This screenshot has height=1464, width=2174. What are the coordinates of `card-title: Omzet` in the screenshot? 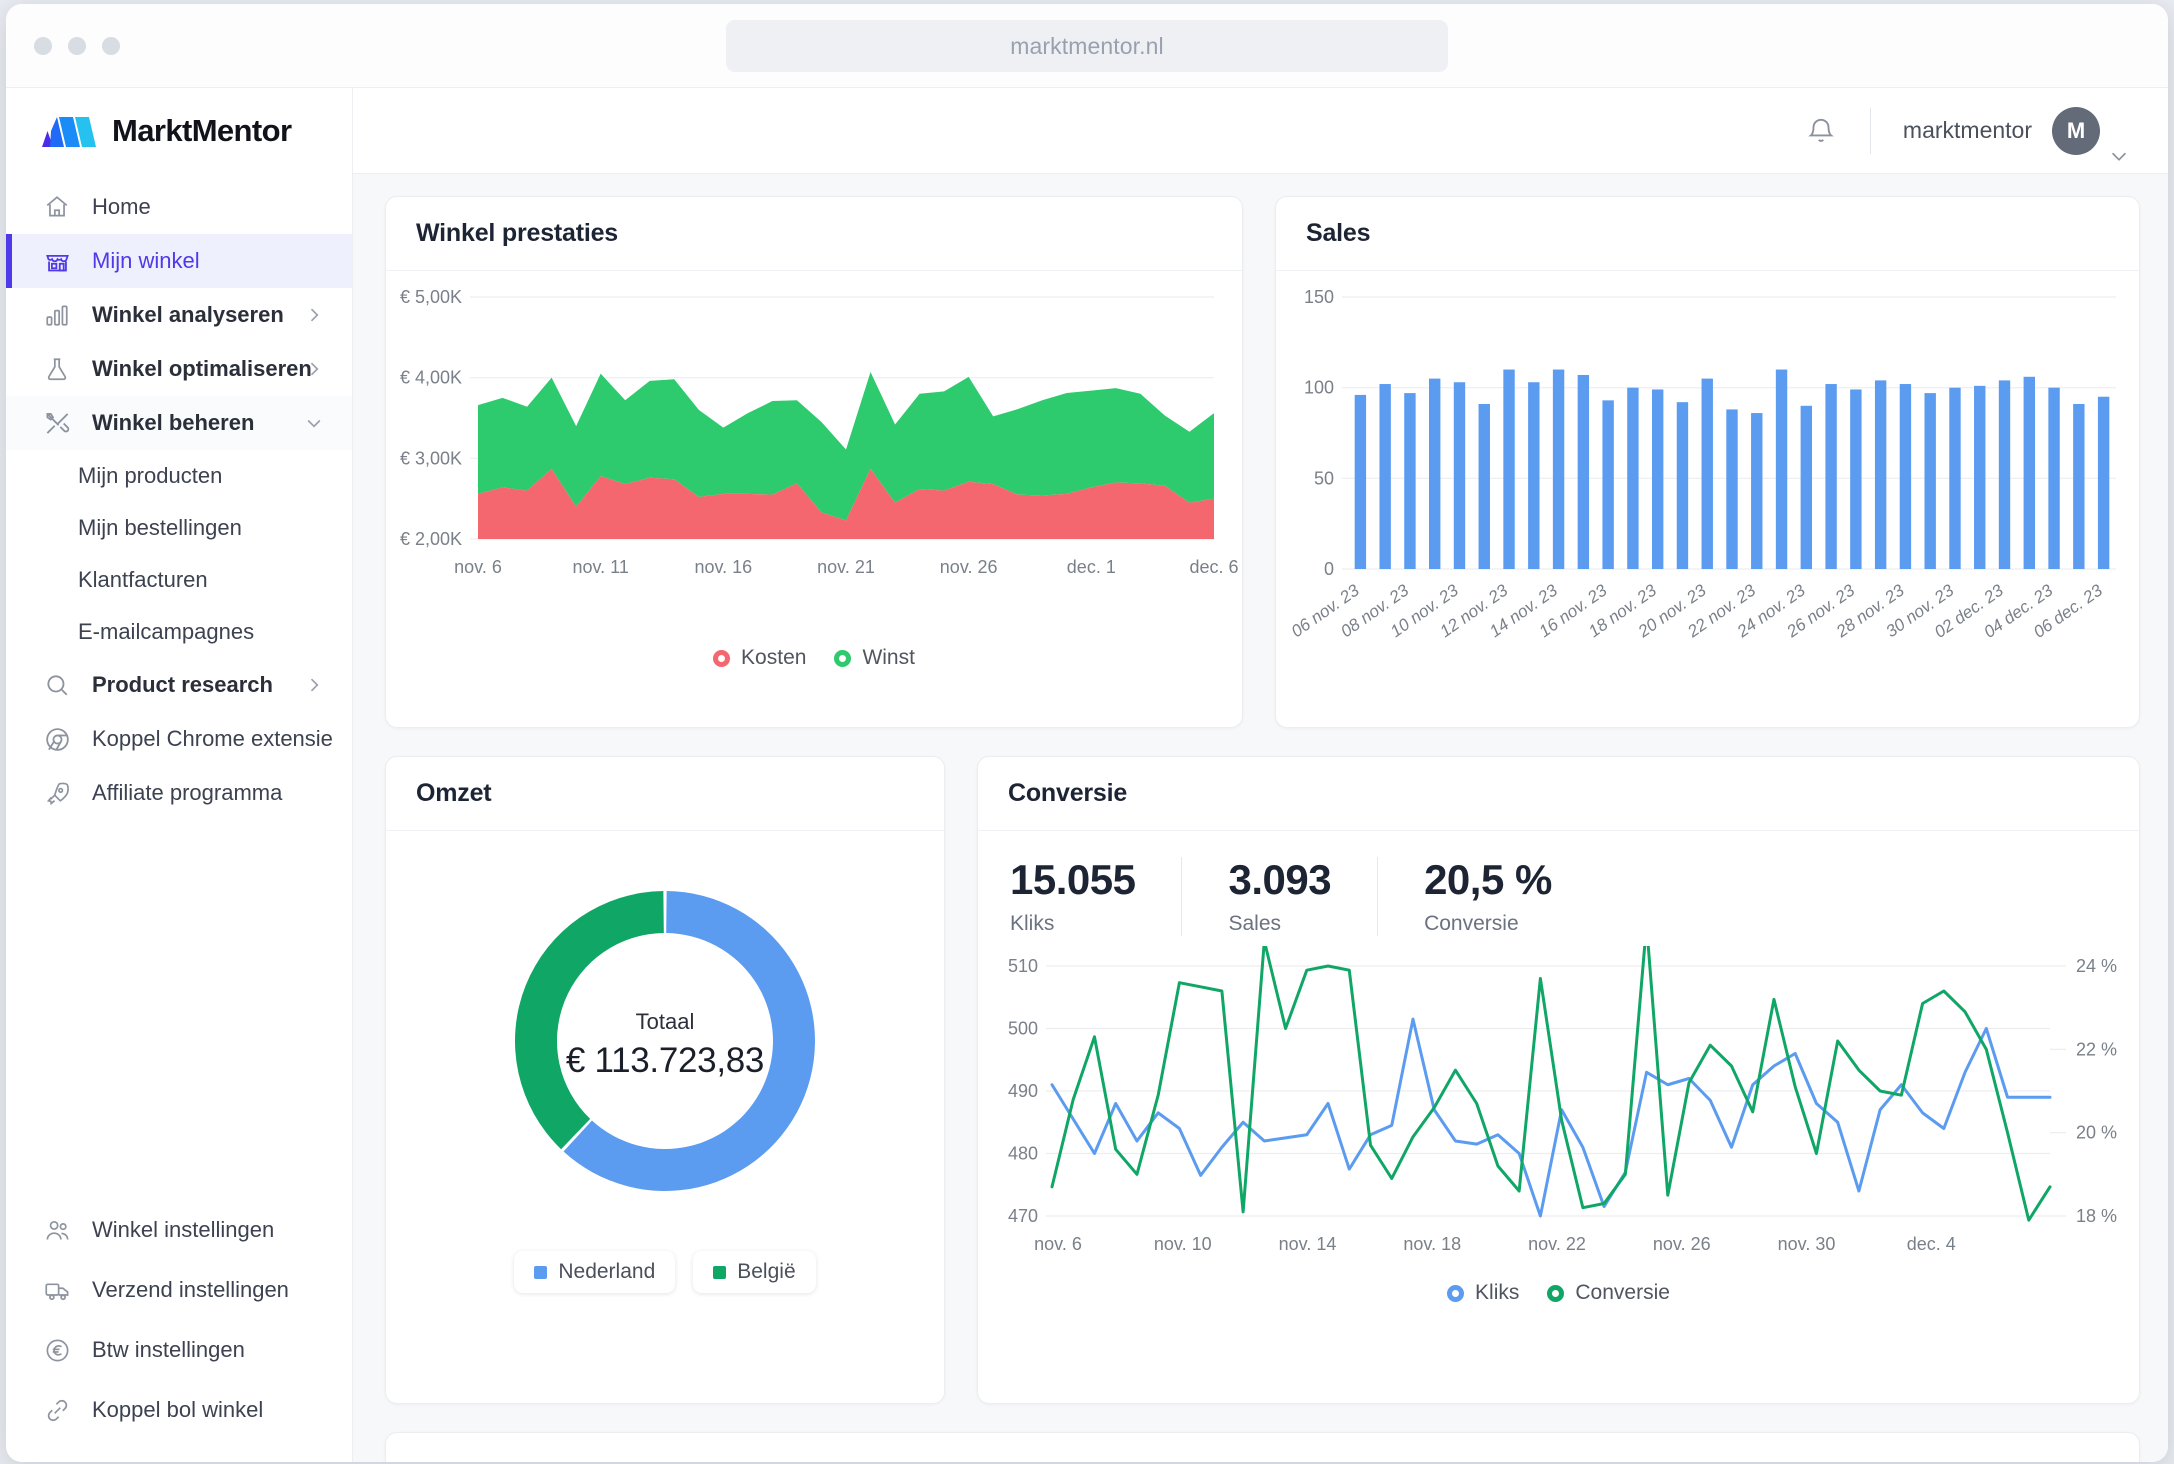 It's located at (454, 793).